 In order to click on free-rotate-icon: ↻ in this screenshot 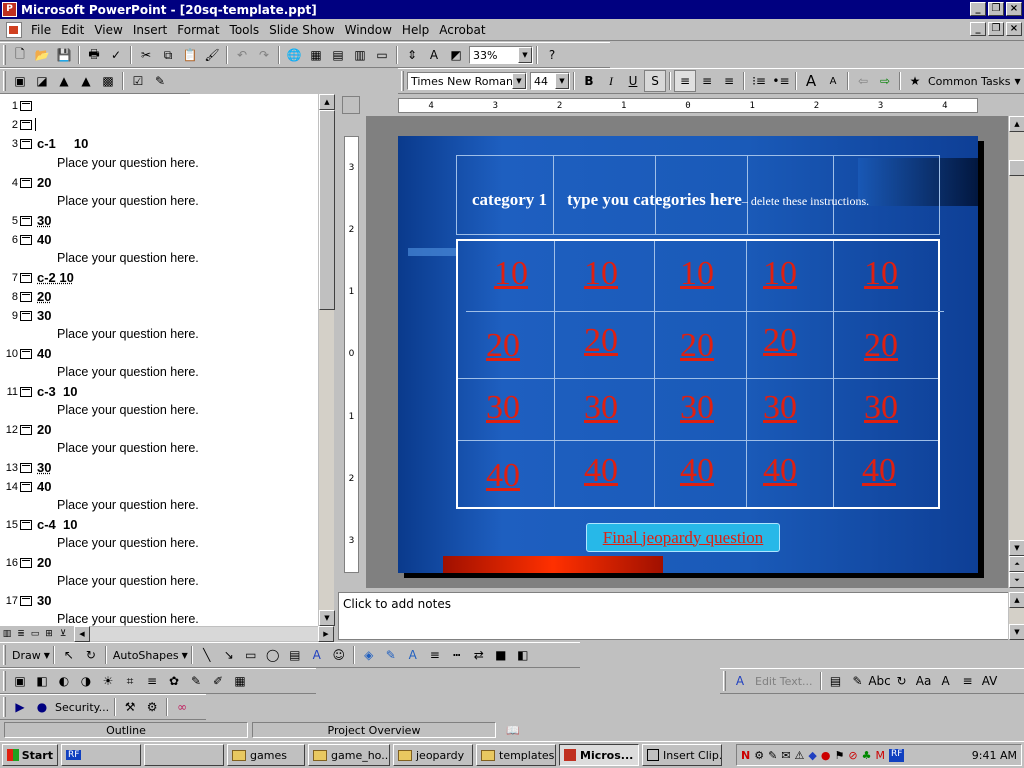, I will do `click(91, 655)`.